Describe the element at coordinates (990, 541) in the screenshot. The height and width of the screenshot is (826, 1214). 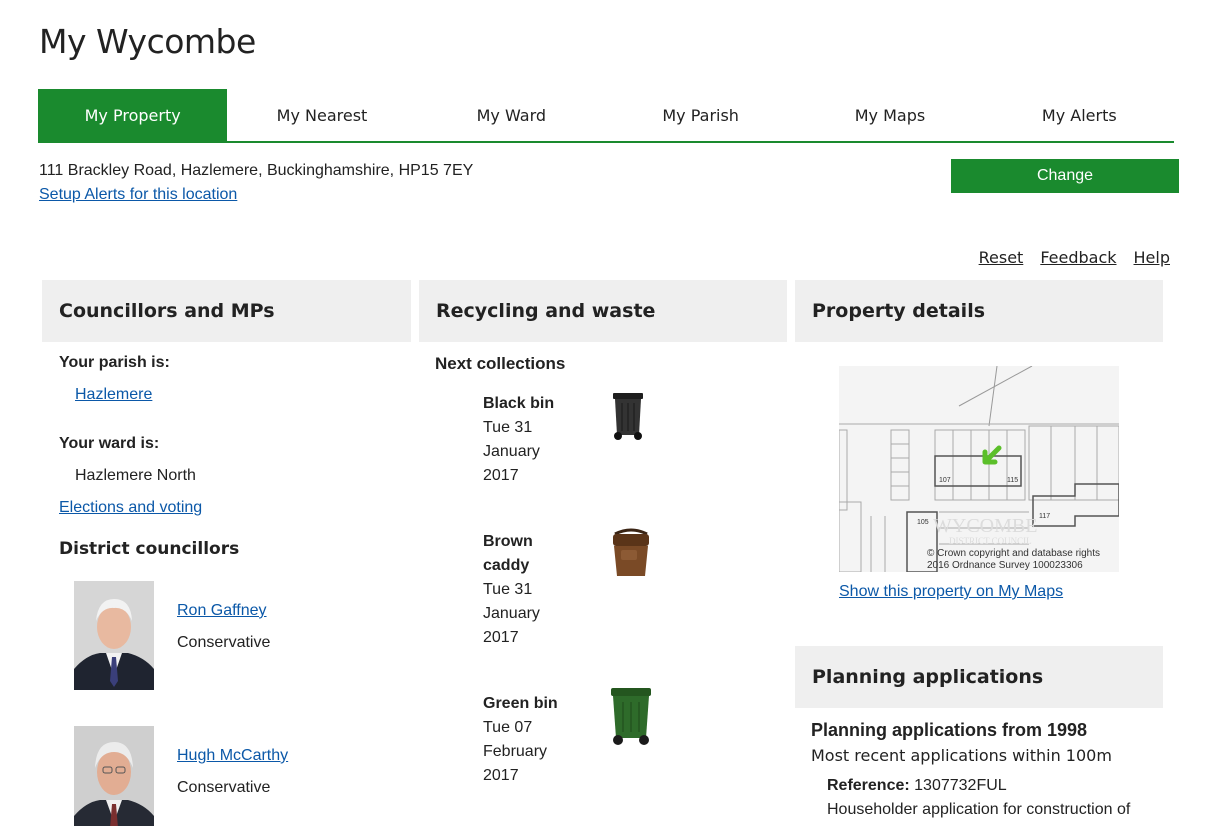
I see `svg-text: DISTRICT COUNCIL` at that location.